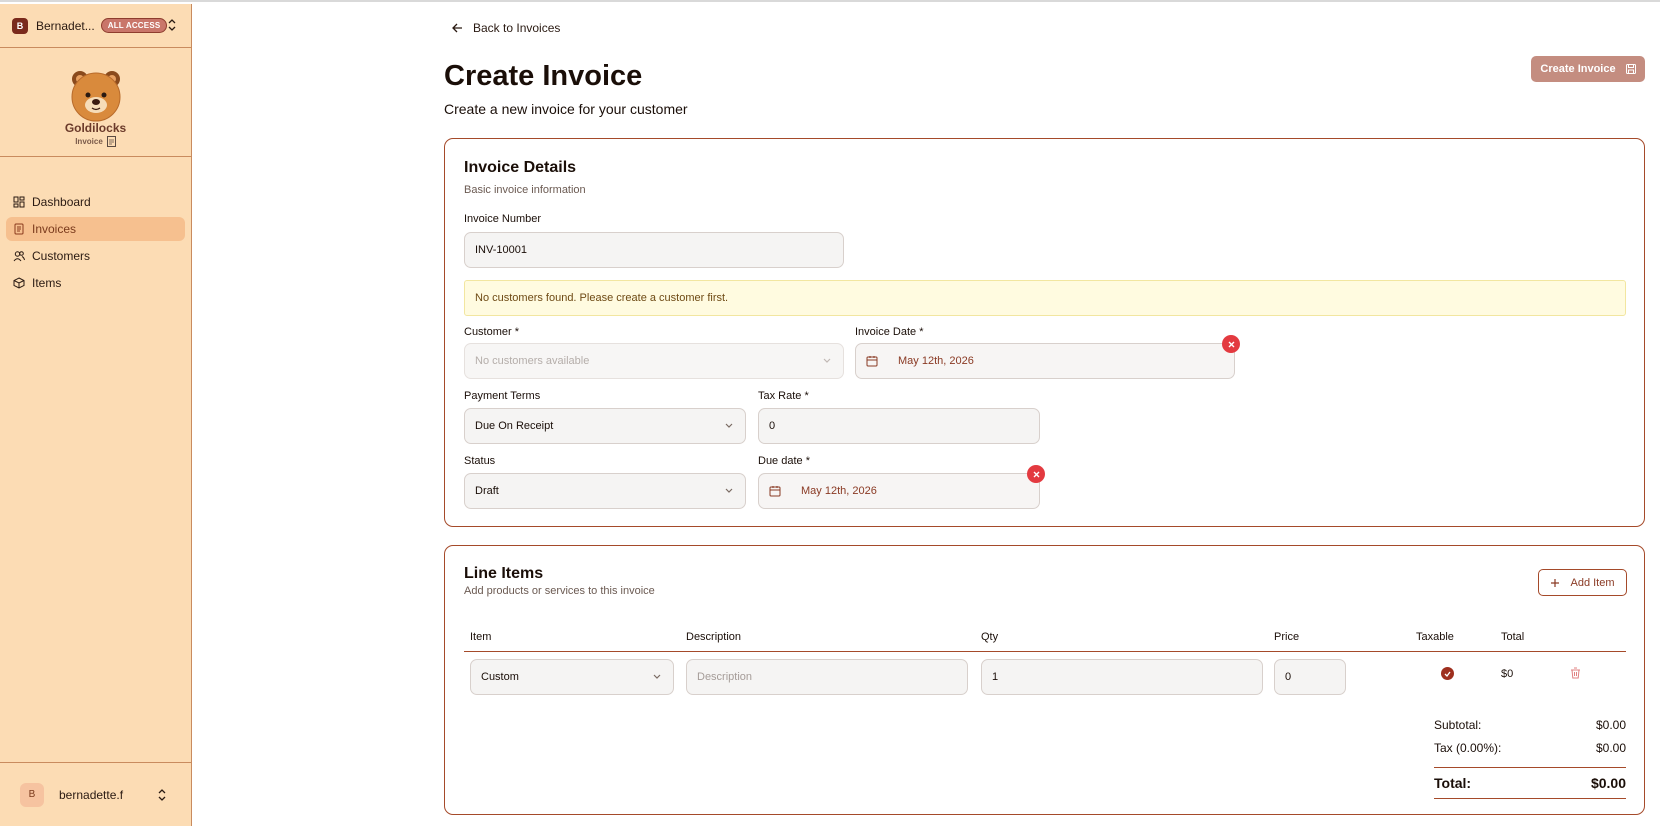 The height and width of the screenshot is (826, 1660). Describe the element at coordinates (20, 25) in the screenshot. I see `team-avatar: B` at that location.